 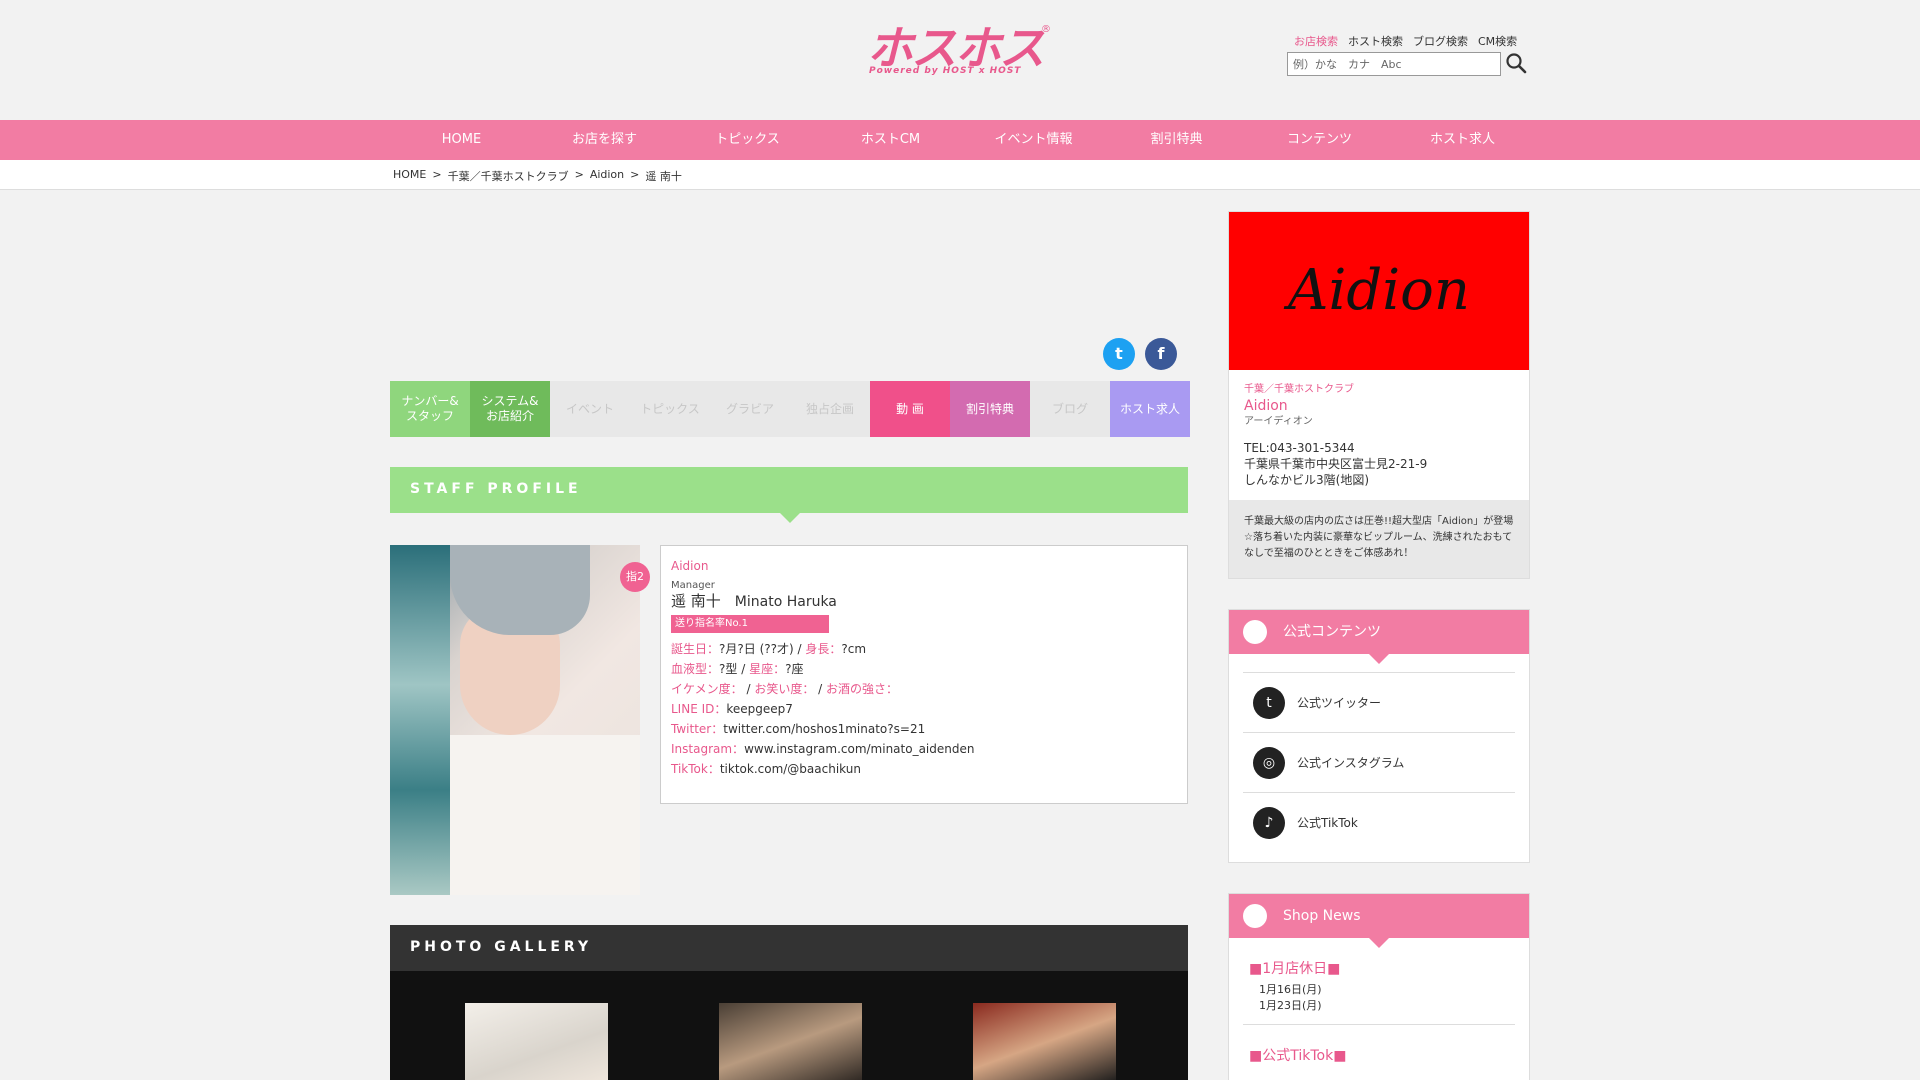 I want to click on site-logo: ホスホス Powered by HOST x HOST ®, so click(x=959, y=52).